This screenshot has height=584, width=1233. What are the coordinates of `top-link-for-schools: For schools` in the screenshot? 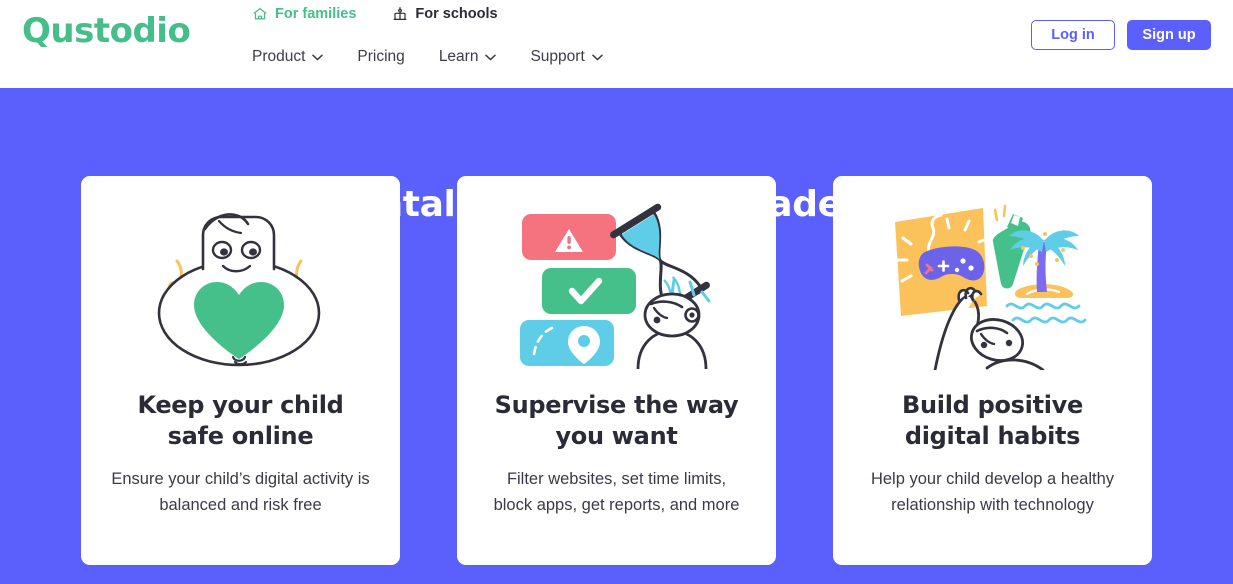 It's located at (445, 14).